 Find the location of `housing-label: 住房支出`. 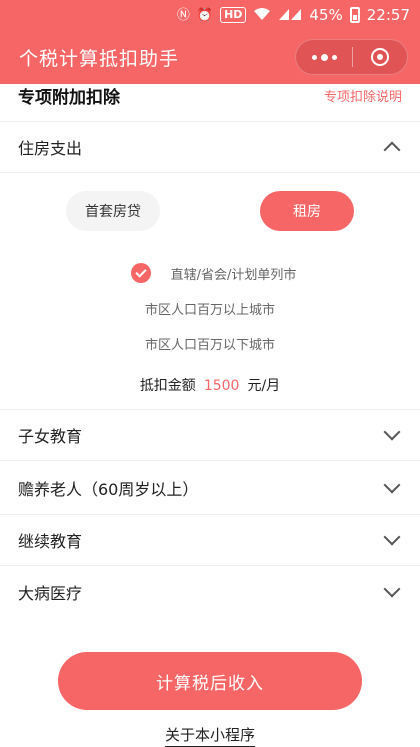

housing-label: 住房支出 is located at coordinates (50, 148).